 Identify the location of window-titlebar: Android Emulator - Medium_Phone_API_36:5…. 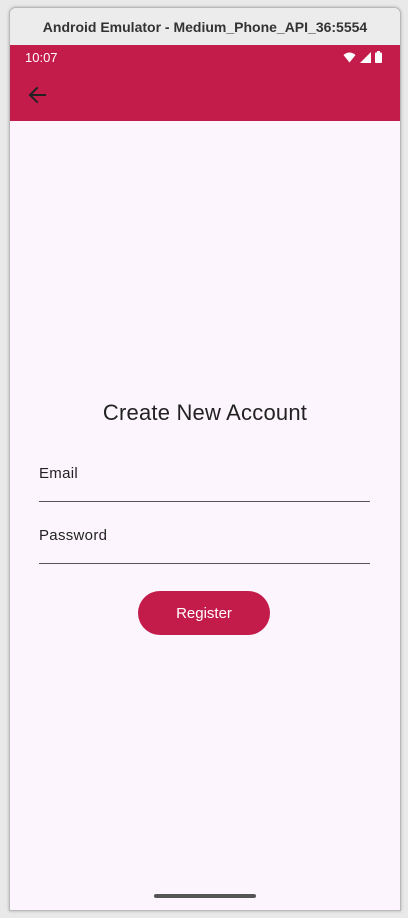
(205, 26).